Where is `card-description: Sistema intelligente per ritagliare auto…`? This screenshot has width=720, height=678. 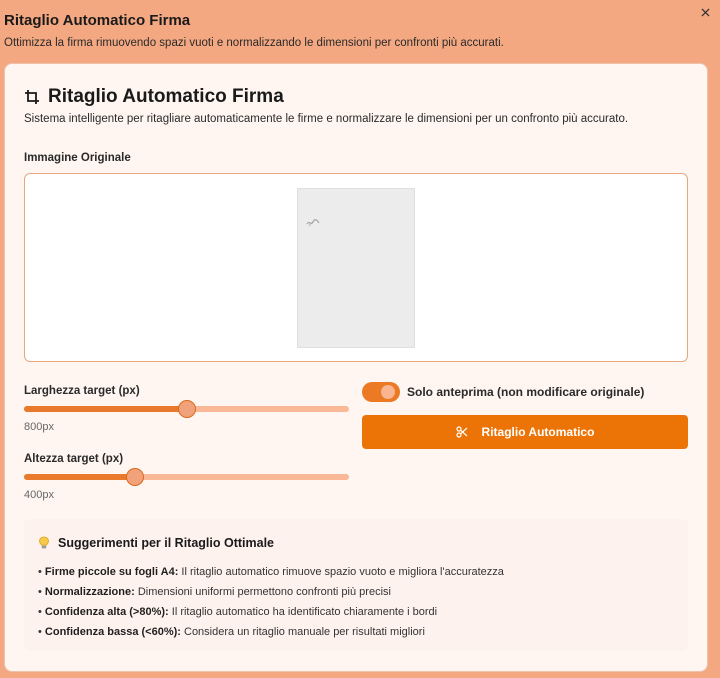 card-description: Sistema intelligente per ritagliare auto… is located at coordinates (326, 119).